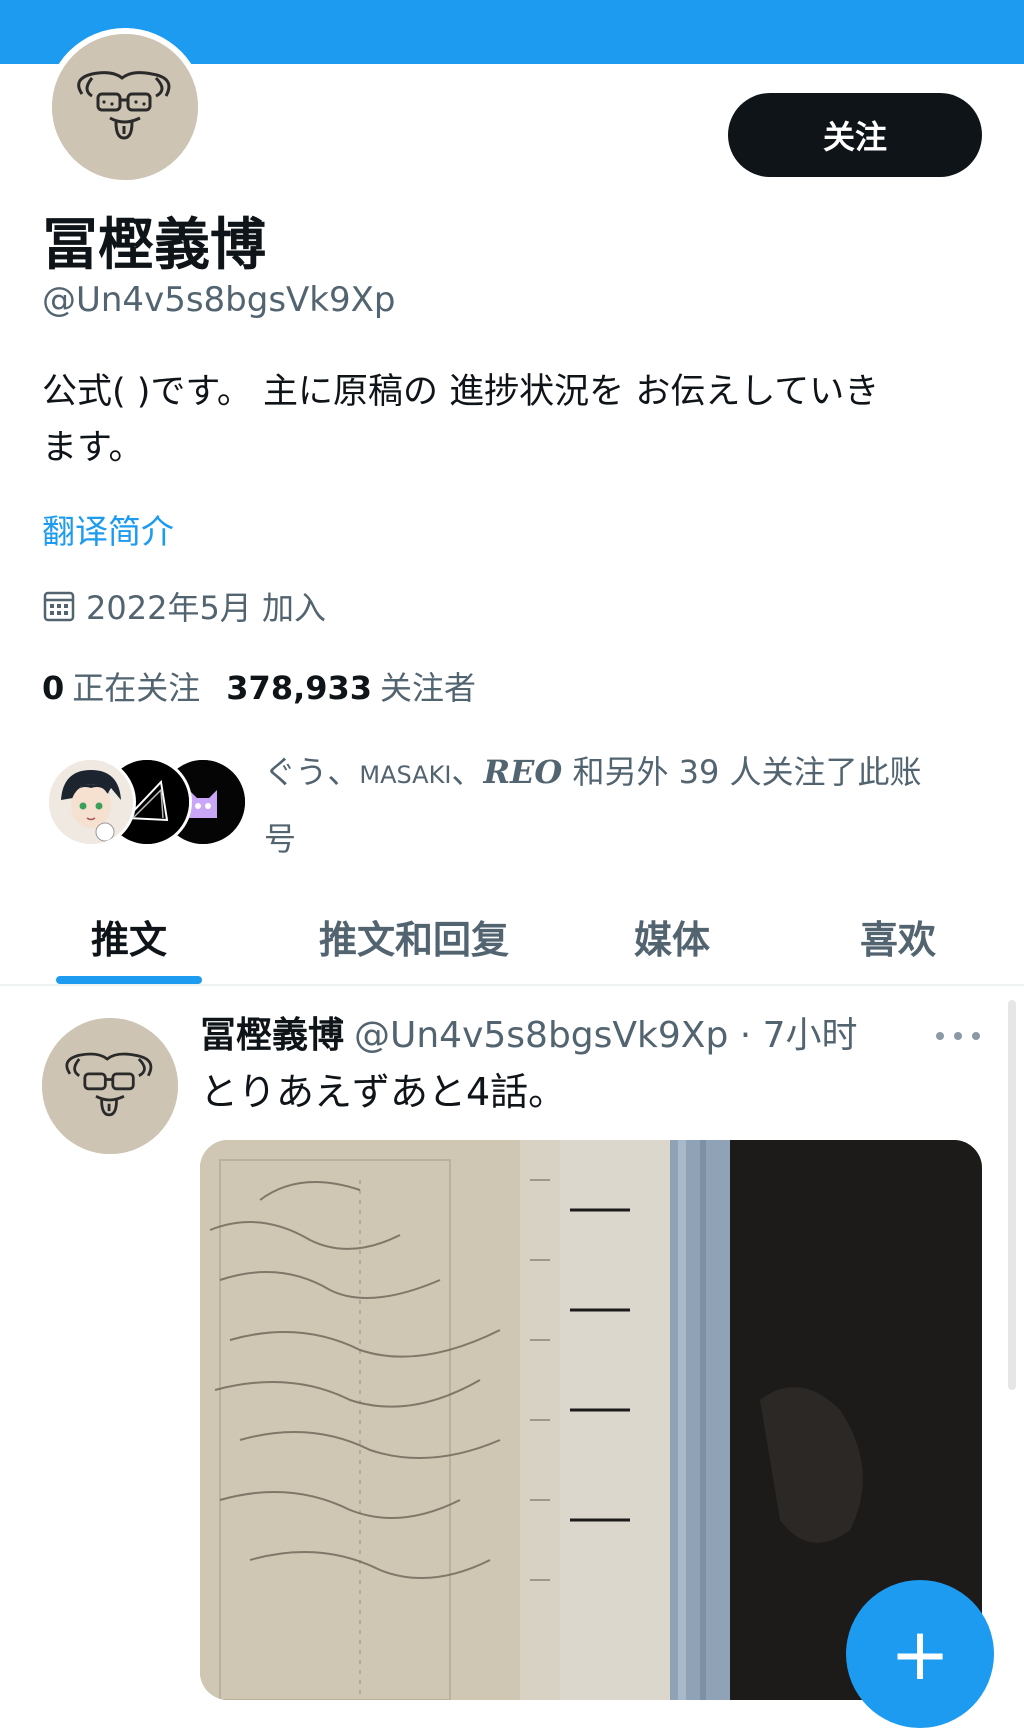  I want to click on scrollbar, so click(1012, 1195).